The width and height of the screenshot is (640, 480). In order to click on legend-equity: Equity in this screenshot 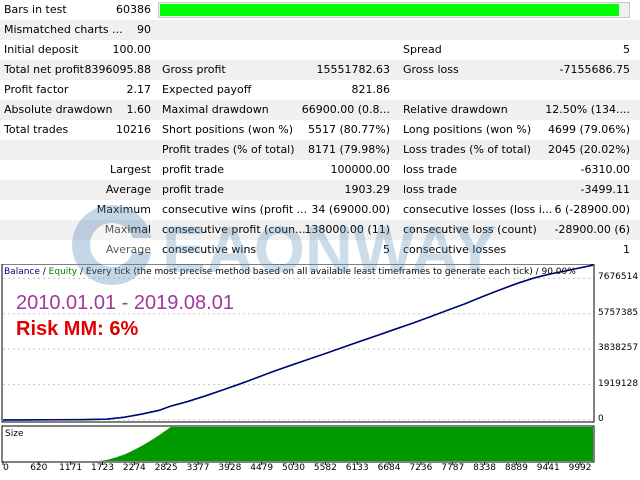, I will do `click(63, 272)`.